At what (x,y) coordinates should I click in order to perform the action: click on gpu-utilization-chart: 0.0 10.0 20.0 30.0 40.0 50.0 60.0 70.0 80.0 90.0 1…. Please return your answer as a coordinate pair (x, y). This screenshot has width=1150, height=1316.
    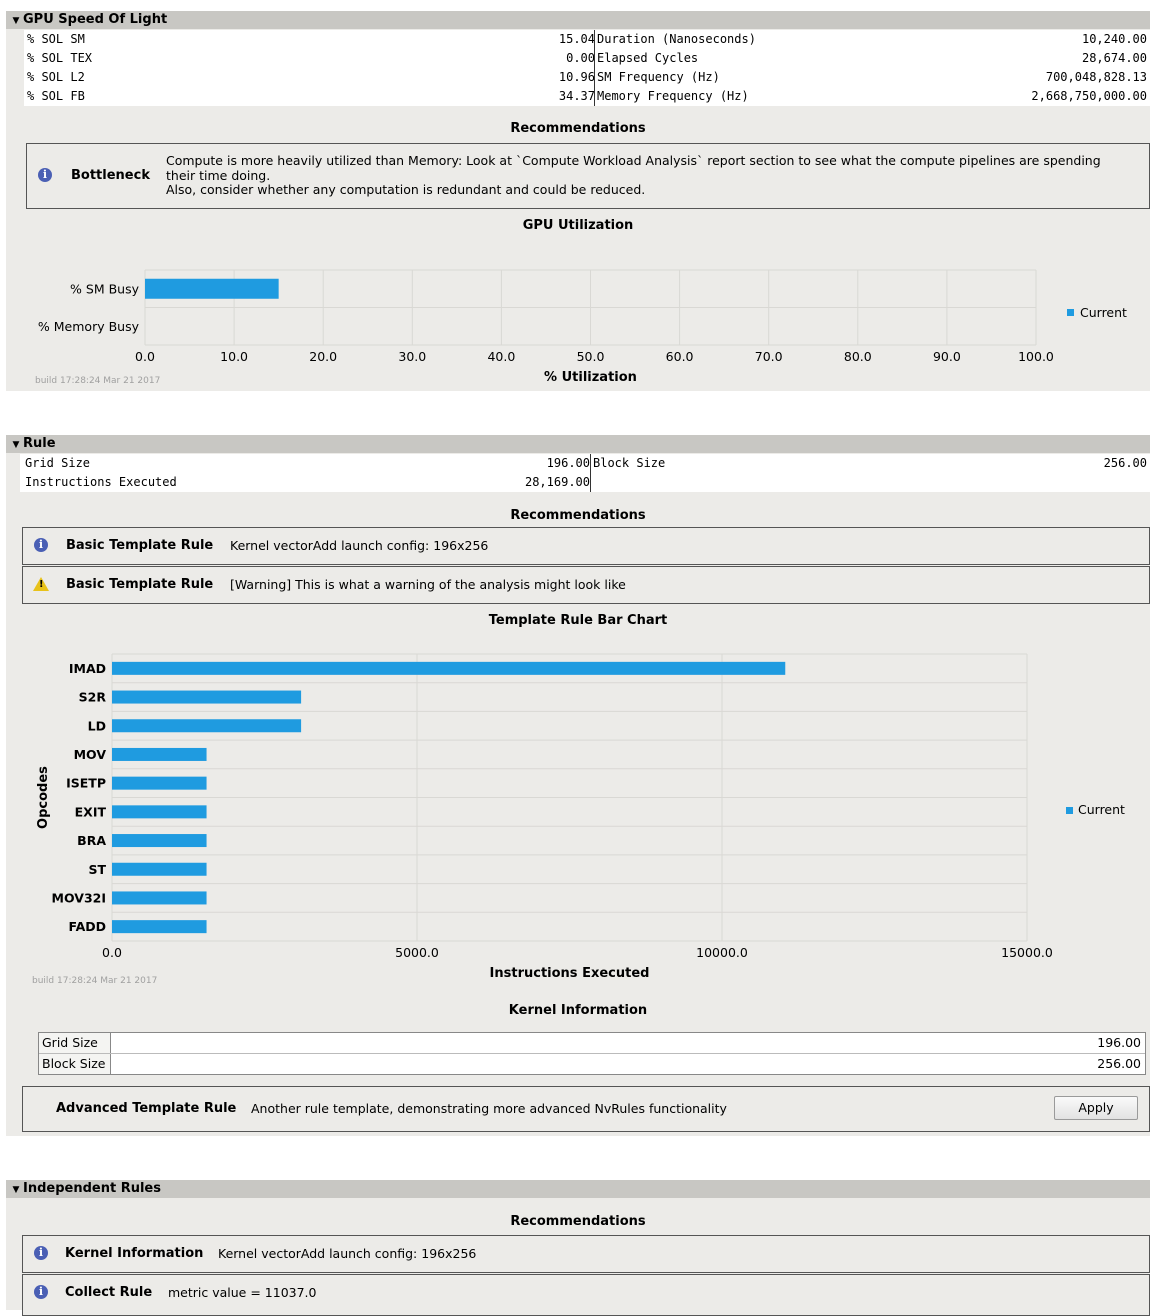
    Looking at the image, I should click on (546, 327).